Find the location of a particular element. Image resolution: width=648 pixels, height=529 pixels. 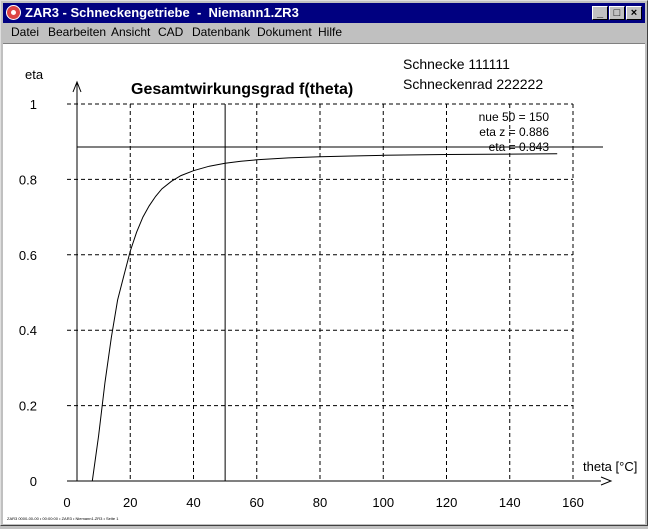

schnecke-label: Schnecke 111111 is located at coordinates (456, 64).